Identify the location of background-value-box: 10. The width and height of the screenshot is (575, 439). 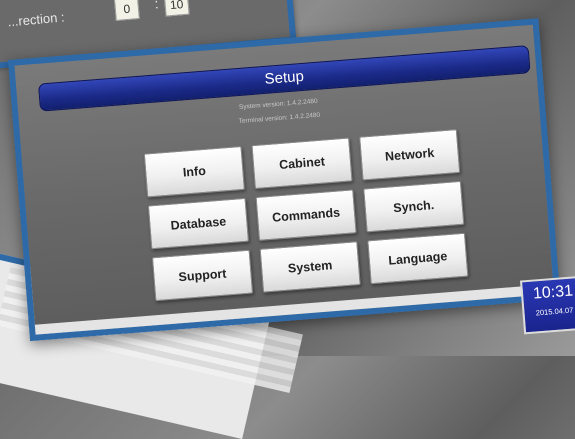
(176, 8).